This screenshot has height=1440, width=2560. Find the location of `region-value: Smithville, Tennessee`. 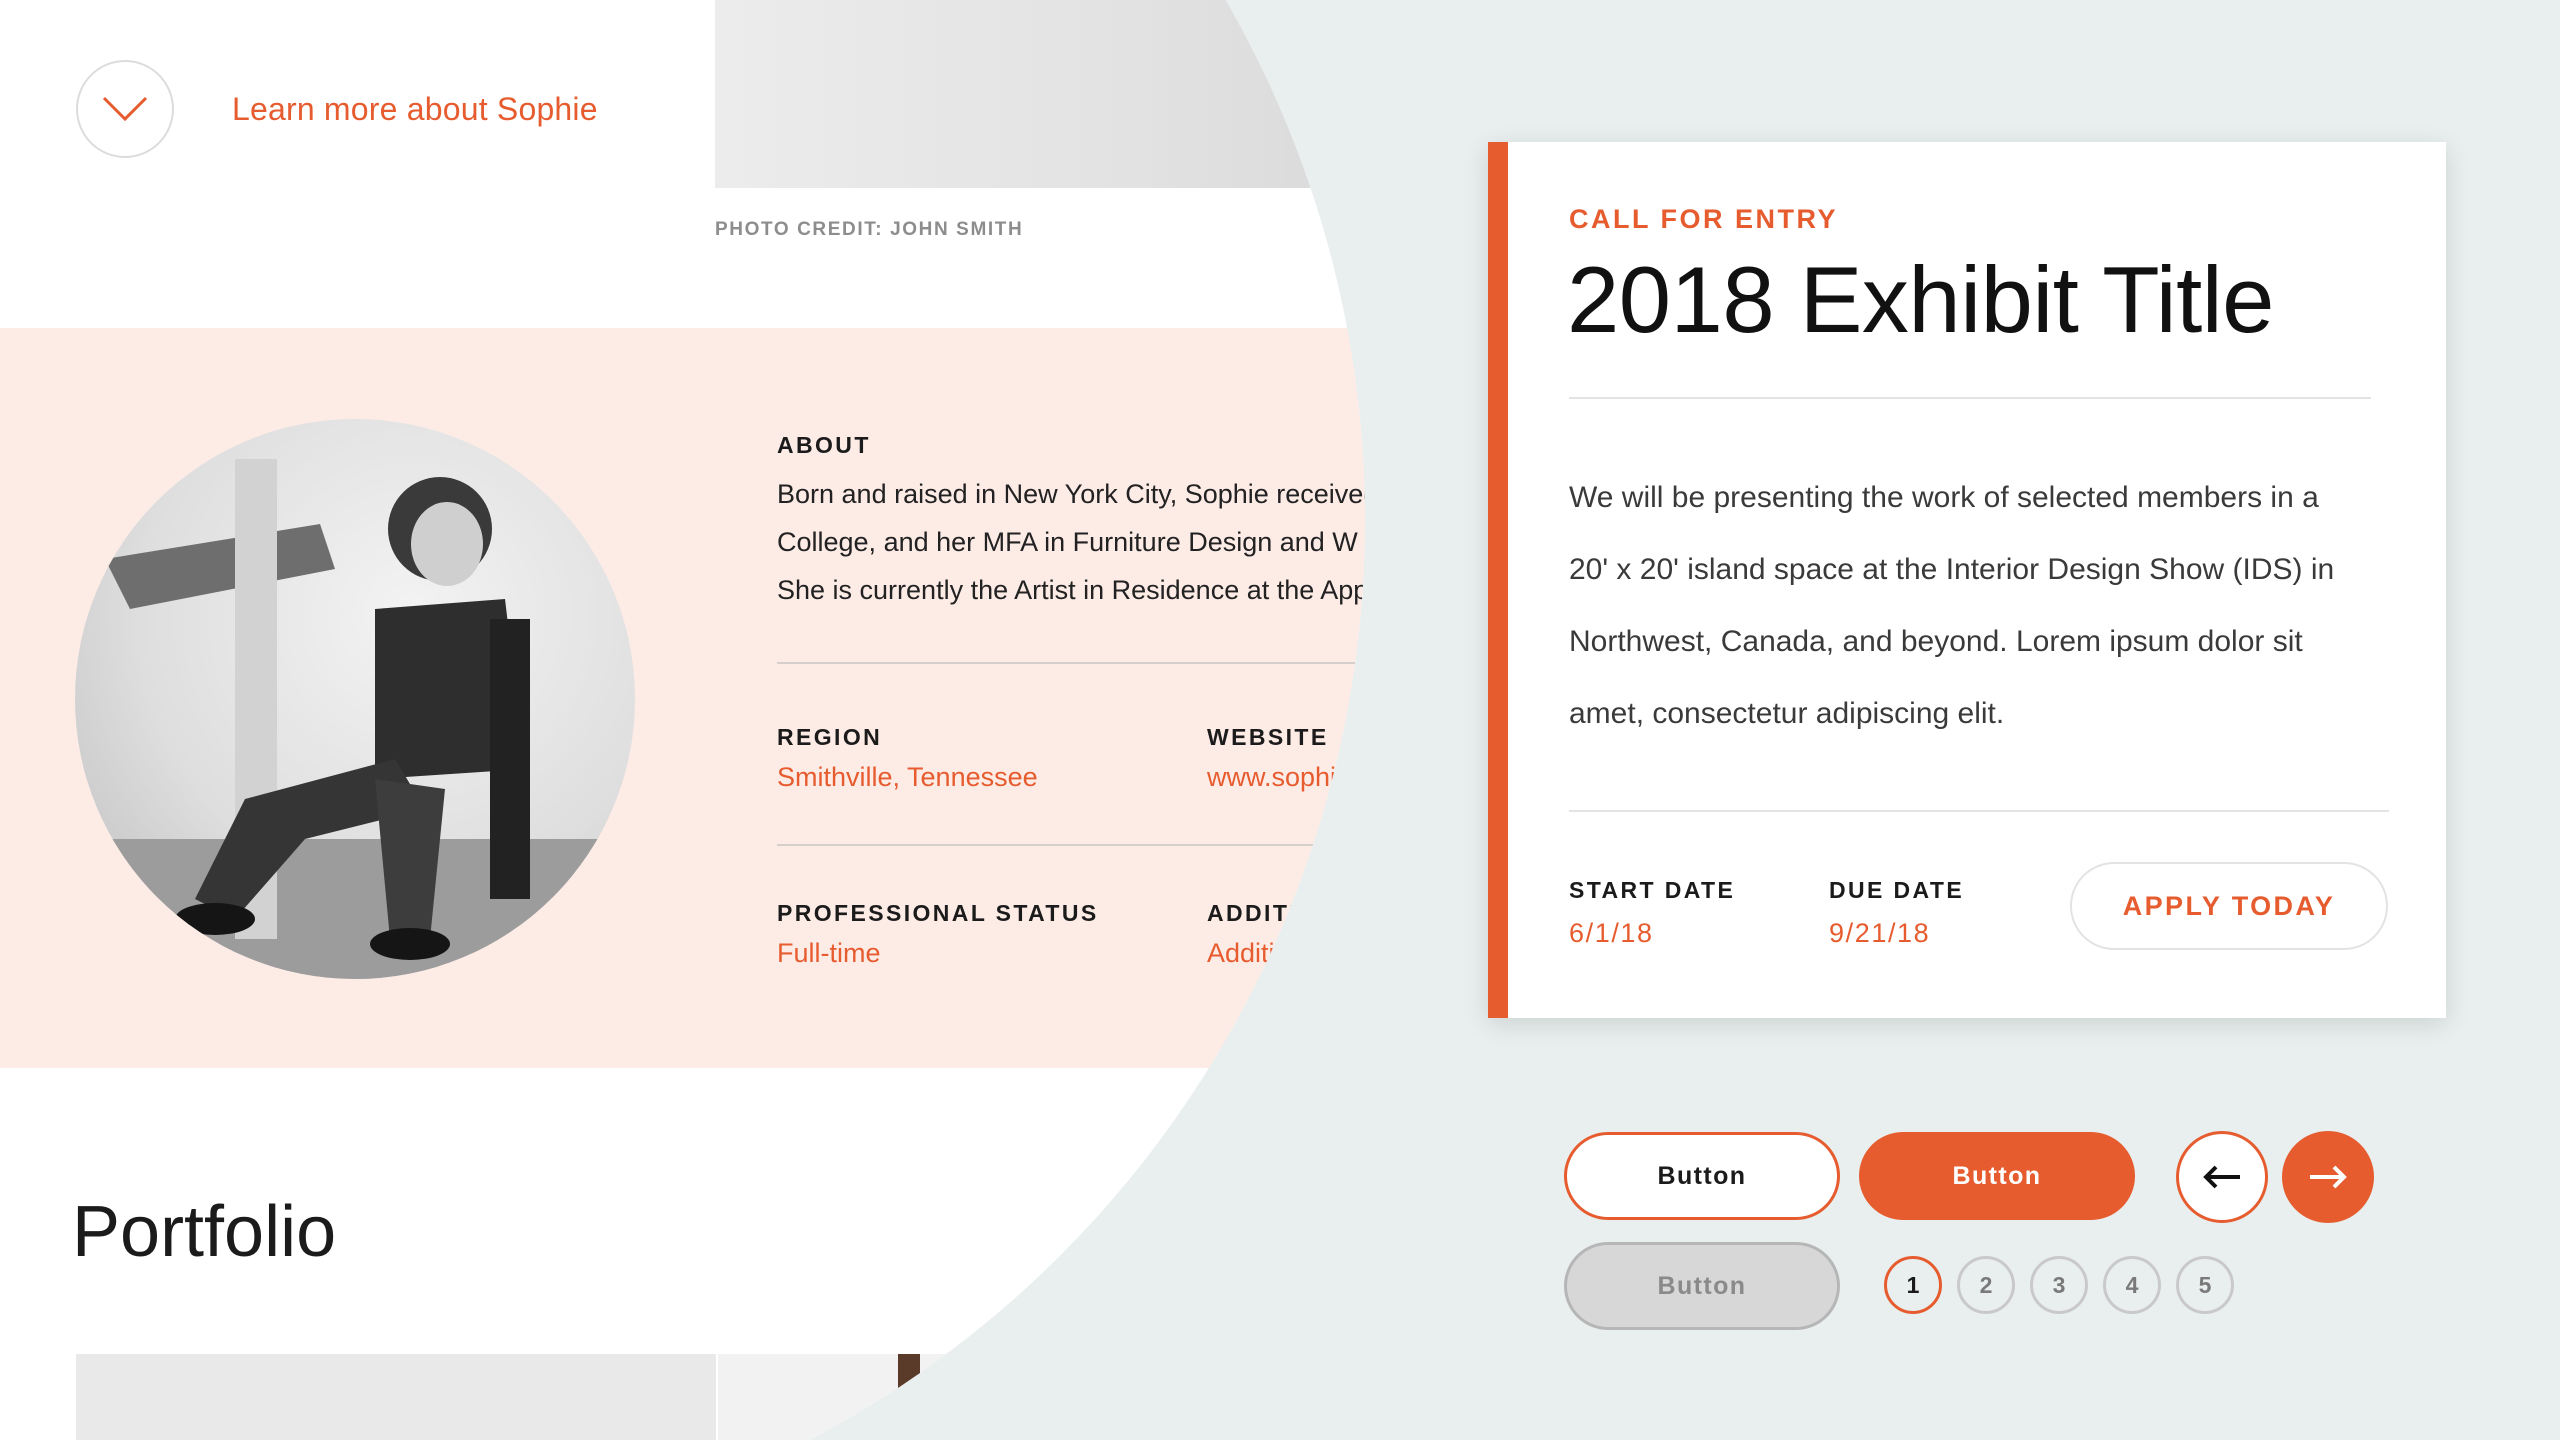

region-value: Smithville, Tennessee is located at coordinates (907, 777).